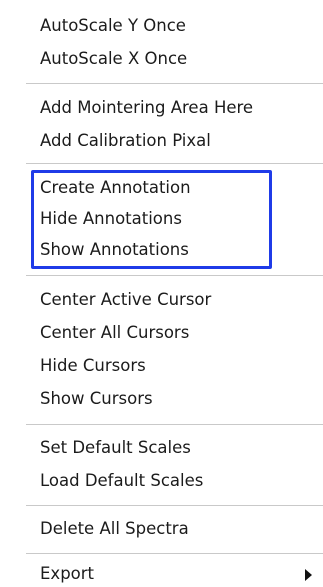 The width and height of the screenshot is (323, 587). Describe the element at coordinates (113, 26) in the screenshot. I see `menu-item-autoscale-y-once: AutoScale Y Once` at that location.